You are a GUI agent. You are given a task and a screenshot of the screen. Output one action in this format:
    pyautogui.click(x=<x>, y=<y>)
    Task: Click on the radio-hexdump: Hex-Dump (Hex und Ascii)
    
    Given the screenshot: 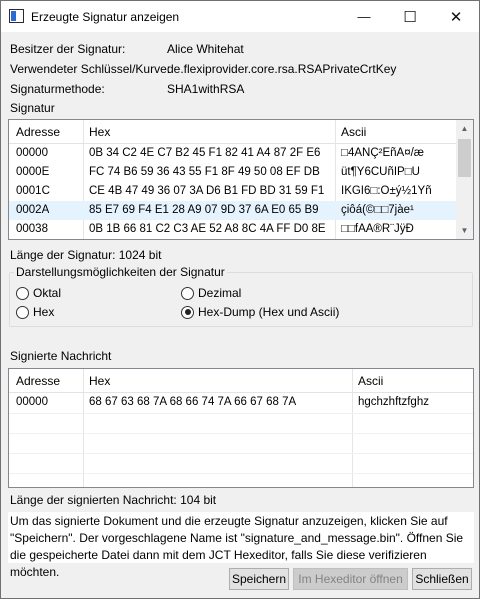 What is the action you would take?
    pyautogui.click(x=260, y=312)
    